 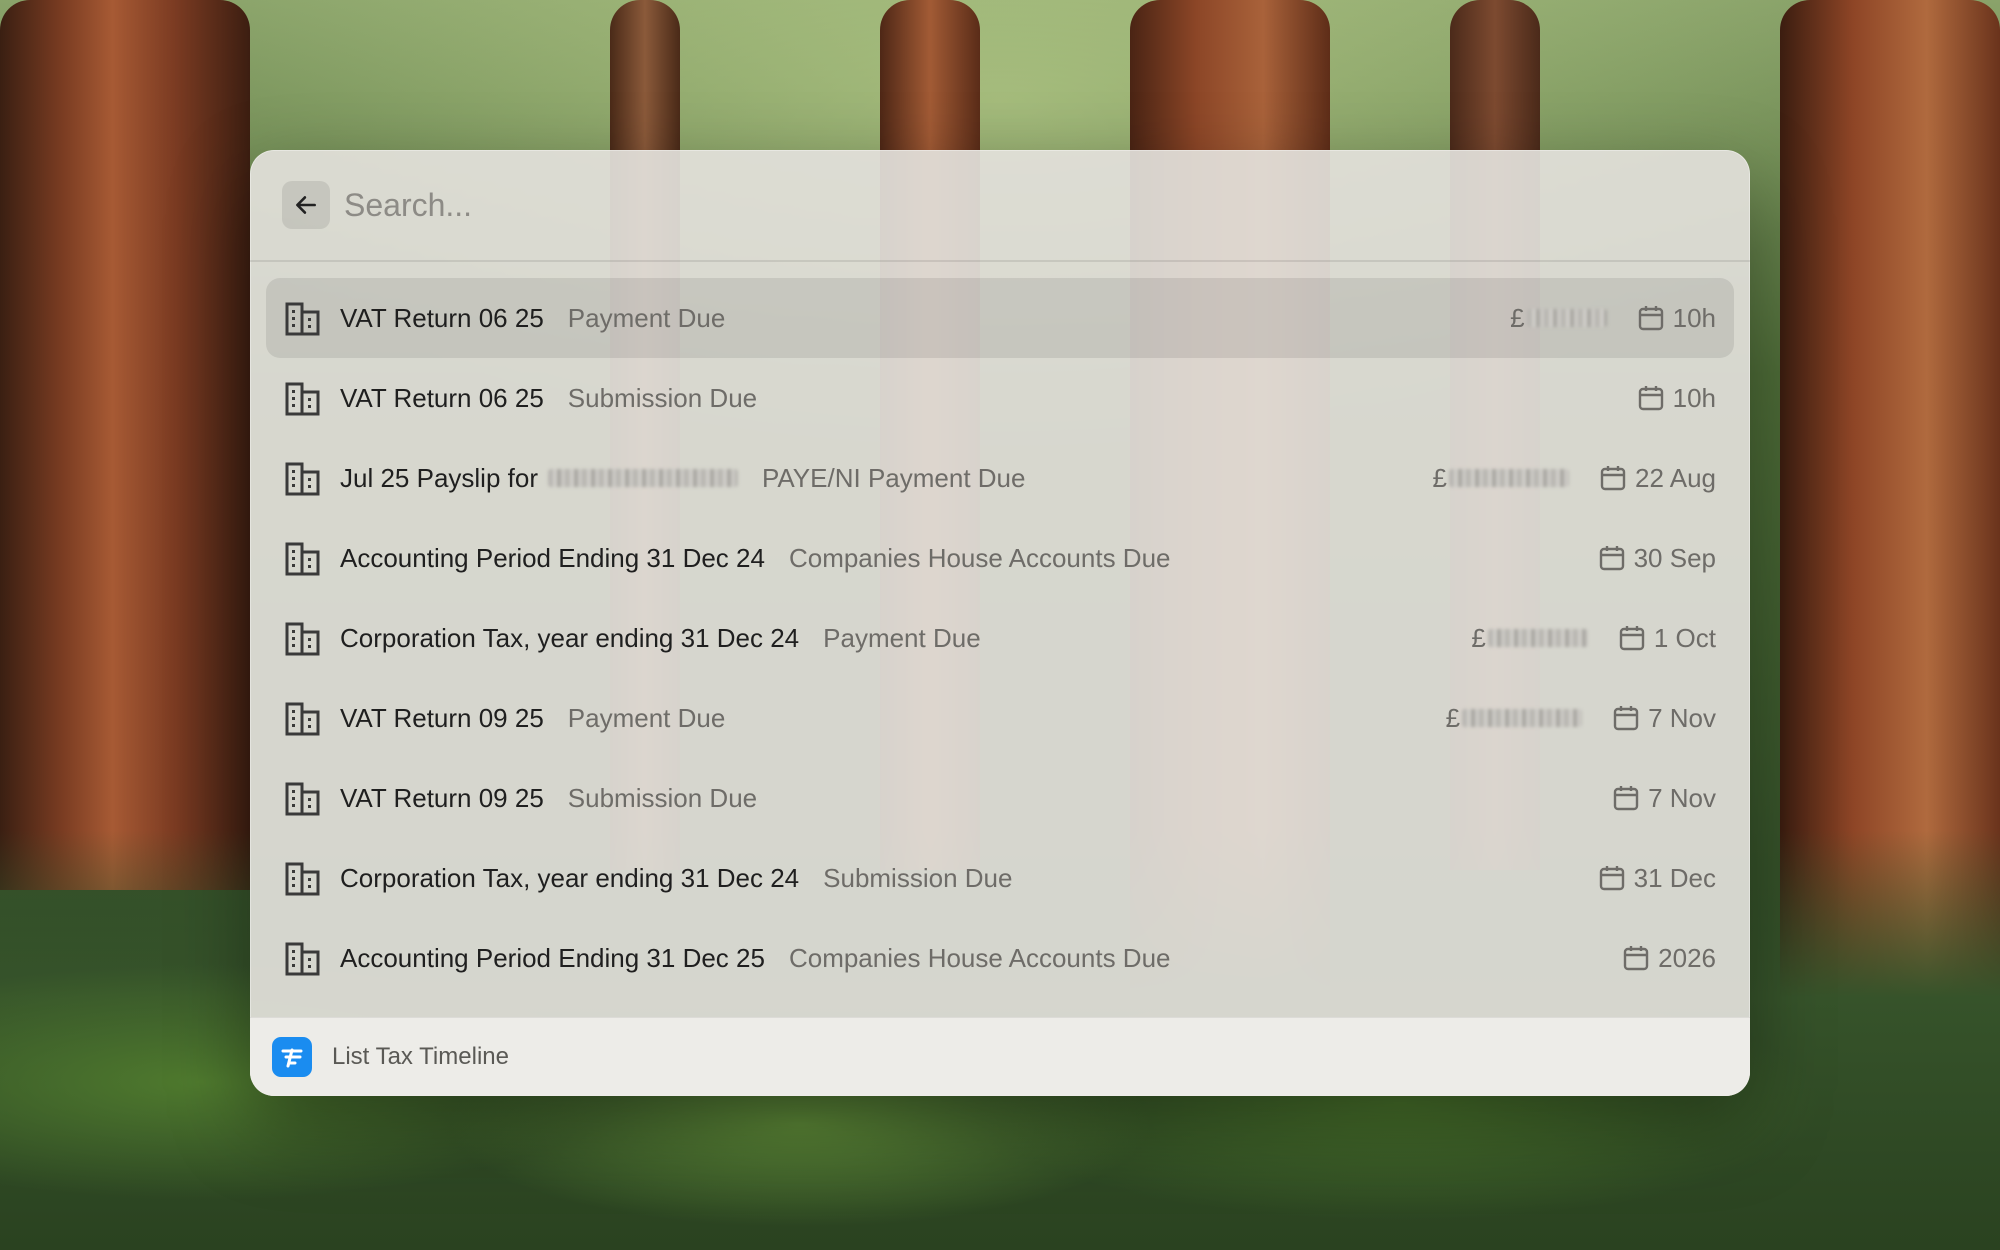 I want to click on list-item: VAT Return 09 25 Payment Due £7 Nov, so click(x=1000, y=718).